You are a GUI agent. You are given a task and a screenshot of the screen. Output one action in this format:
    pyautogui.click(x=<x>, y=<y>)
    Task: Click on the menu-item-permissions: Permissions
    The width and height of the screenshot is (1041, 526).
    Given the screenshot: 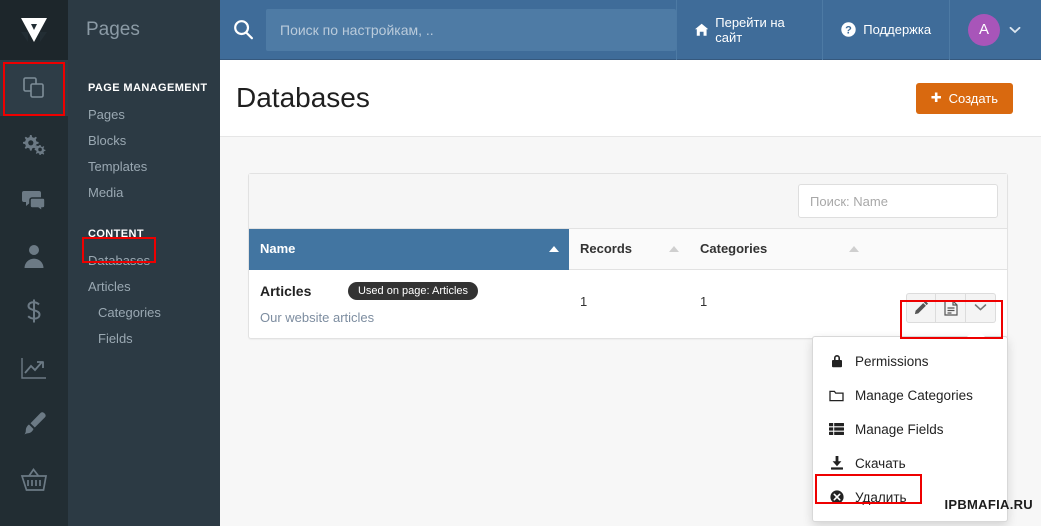 What is the action you would take?
    pyautogui.click(x=910, y=361)
    